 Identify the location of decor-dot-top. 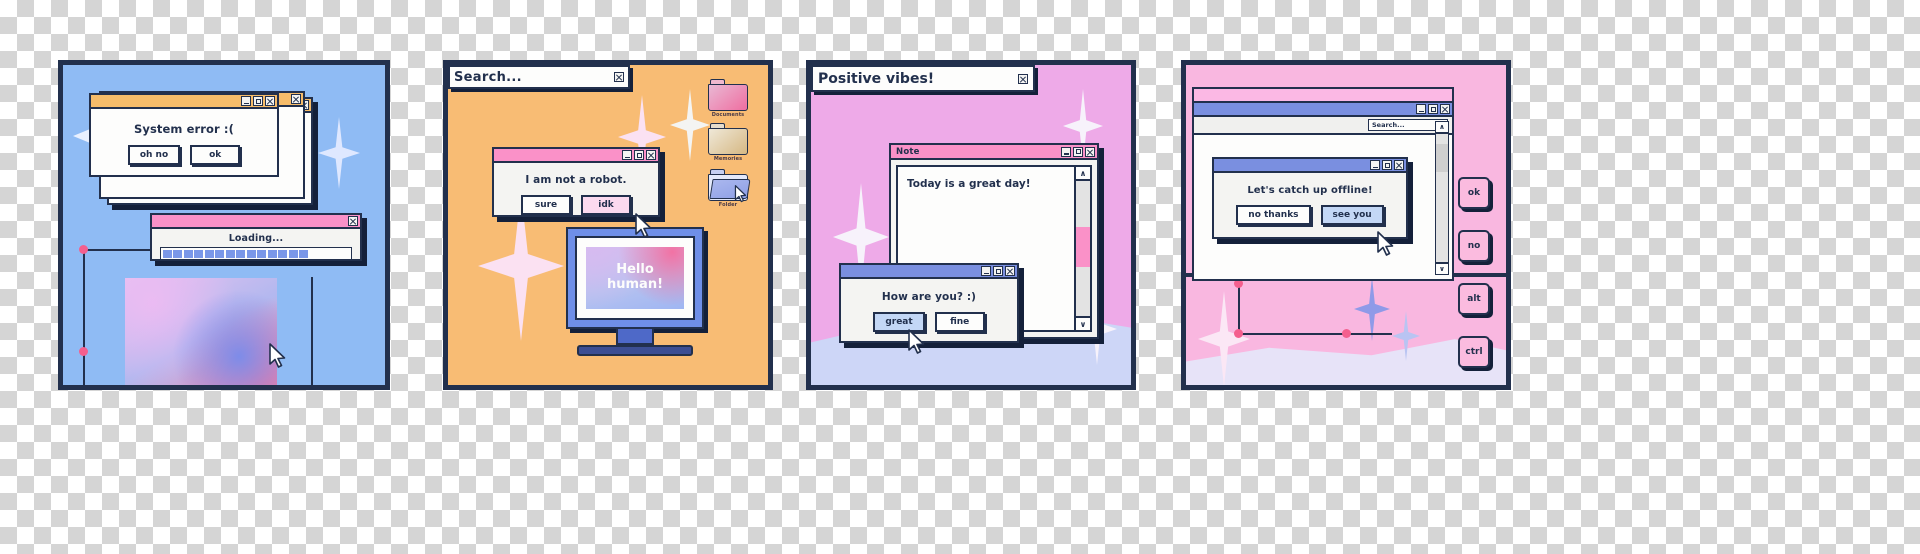
(83, 249).